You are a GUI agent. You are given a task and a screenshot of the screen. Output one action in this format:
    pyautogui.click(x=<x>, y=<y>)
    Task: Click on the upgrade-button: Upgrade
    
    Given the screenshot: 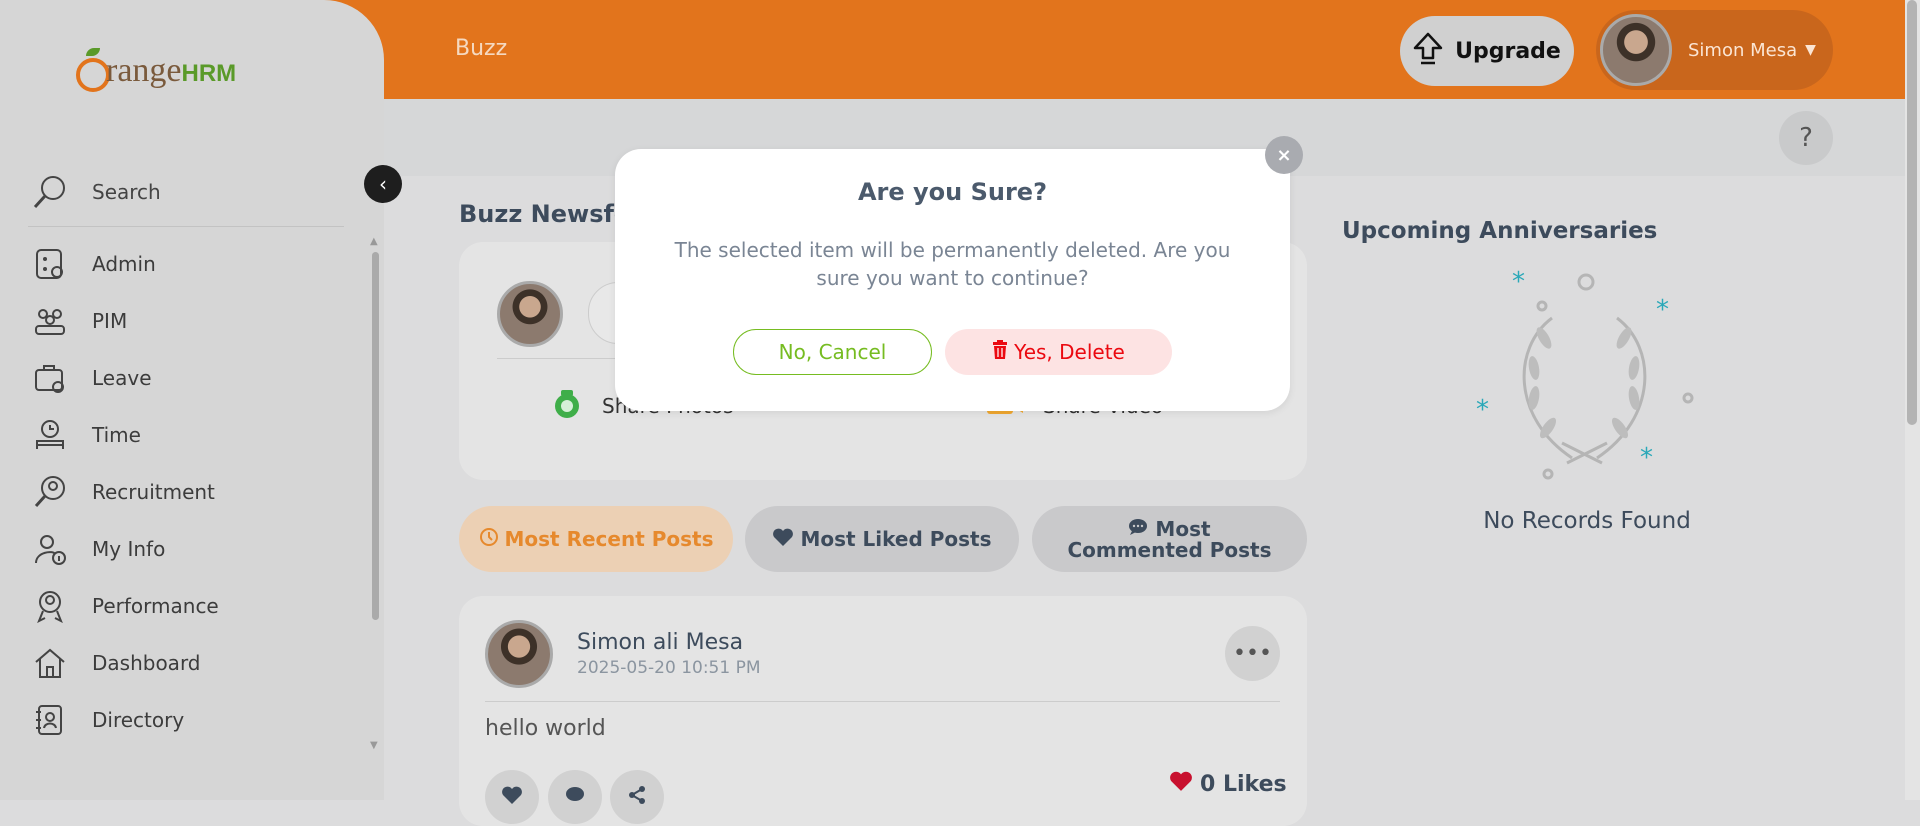 What is the action you would take?
    pyautogui.click(x=1487, y=51)
    